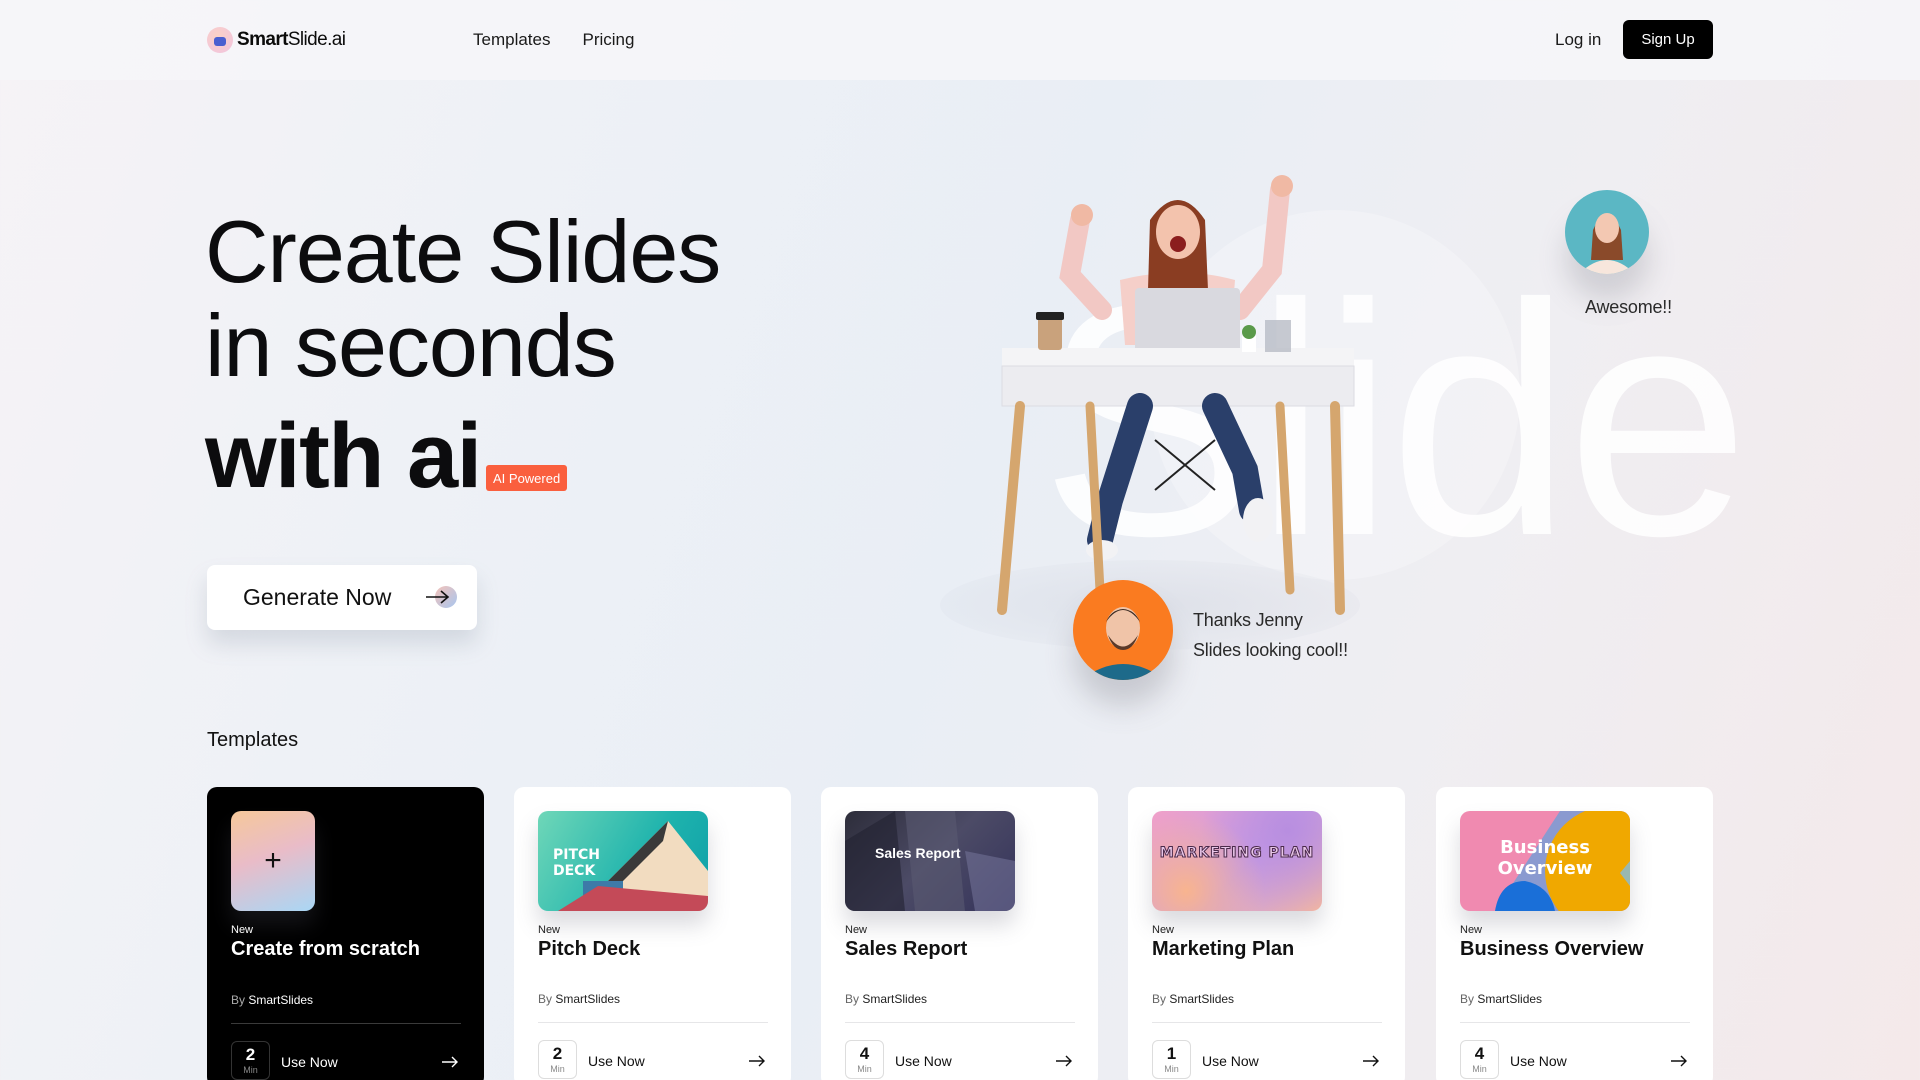  What do you see at coordinates (1578, 40) in the screenshot?
I see `login-link: Log in` at bounding box center [1578, 40].